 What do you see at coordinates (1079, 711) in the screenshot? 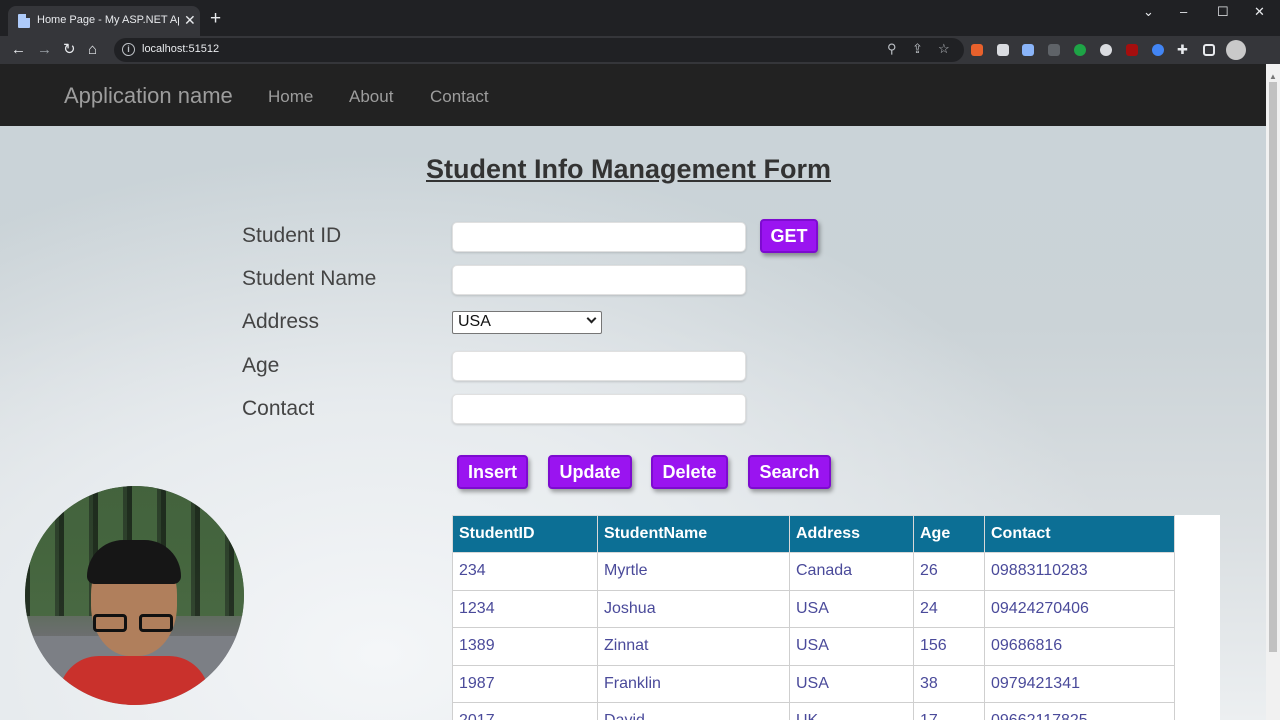
I see `cell-contact: 09662117825` at bounding box center [1079, 711].